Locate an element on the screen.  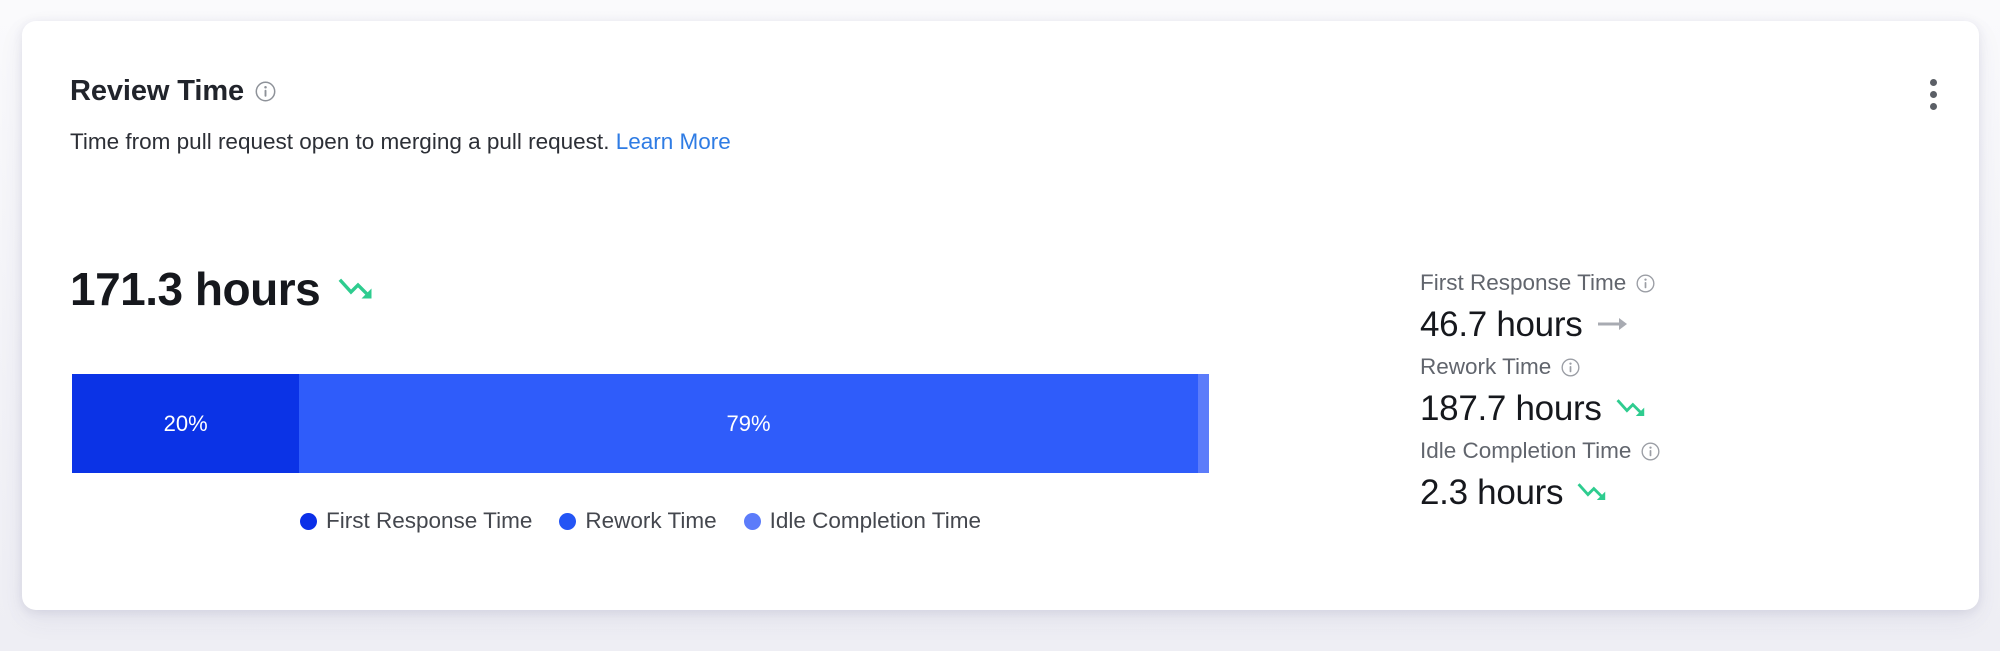
legend-item: Idle Completion Time is located at coordinates (862, 521).